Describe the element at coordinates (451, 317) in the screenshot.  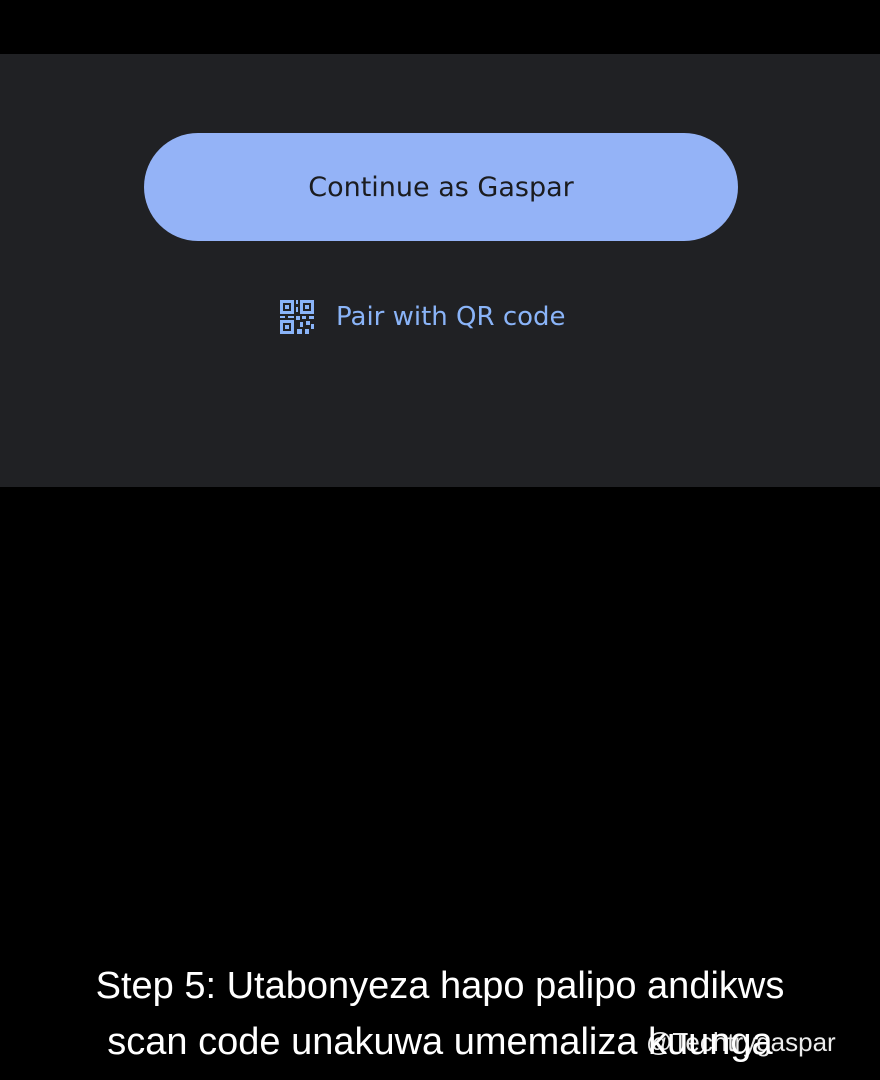
I see `pair-with-qr-label: Pair with QR code` at that location.